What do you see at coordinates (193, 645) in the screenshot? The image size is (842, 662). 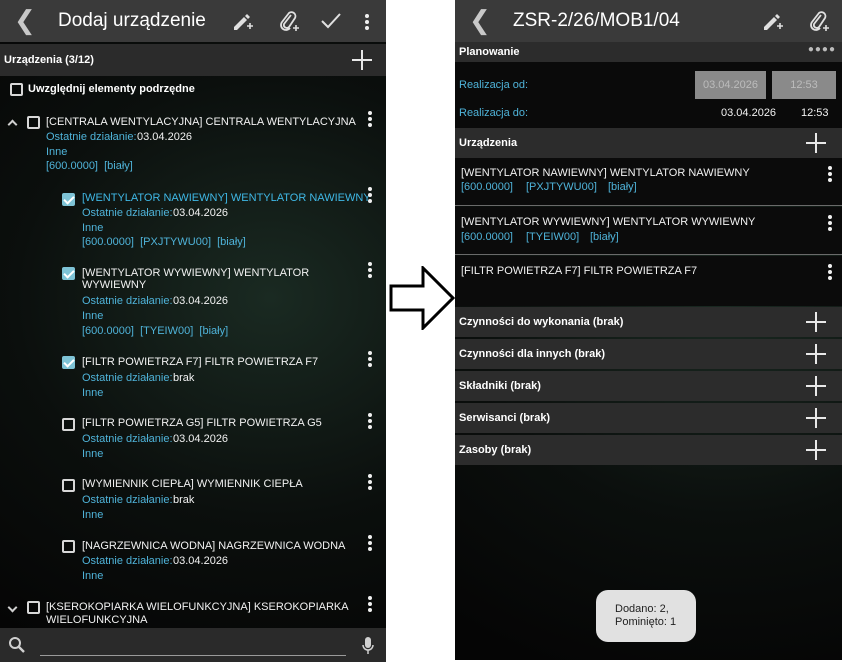 I see `search-bar` at bounding box center [193, 645].